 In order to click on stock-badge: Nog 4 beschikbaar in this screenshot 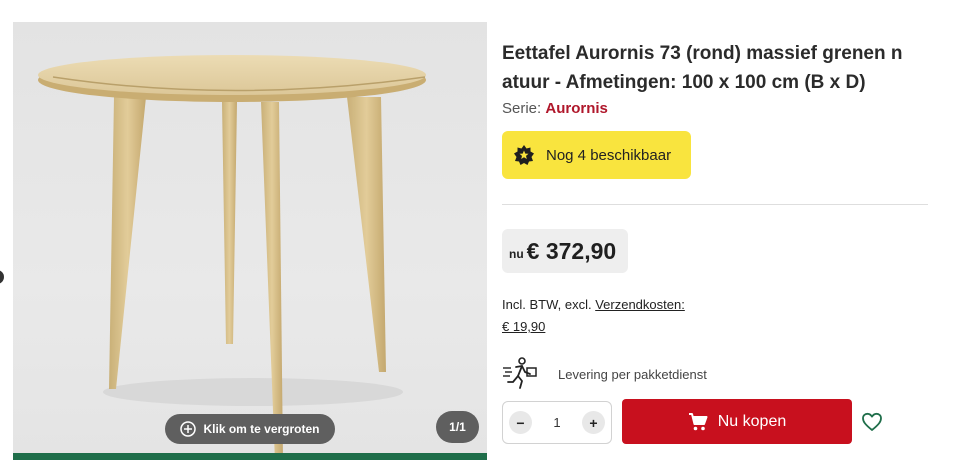, I will do `click(596, 155)`.